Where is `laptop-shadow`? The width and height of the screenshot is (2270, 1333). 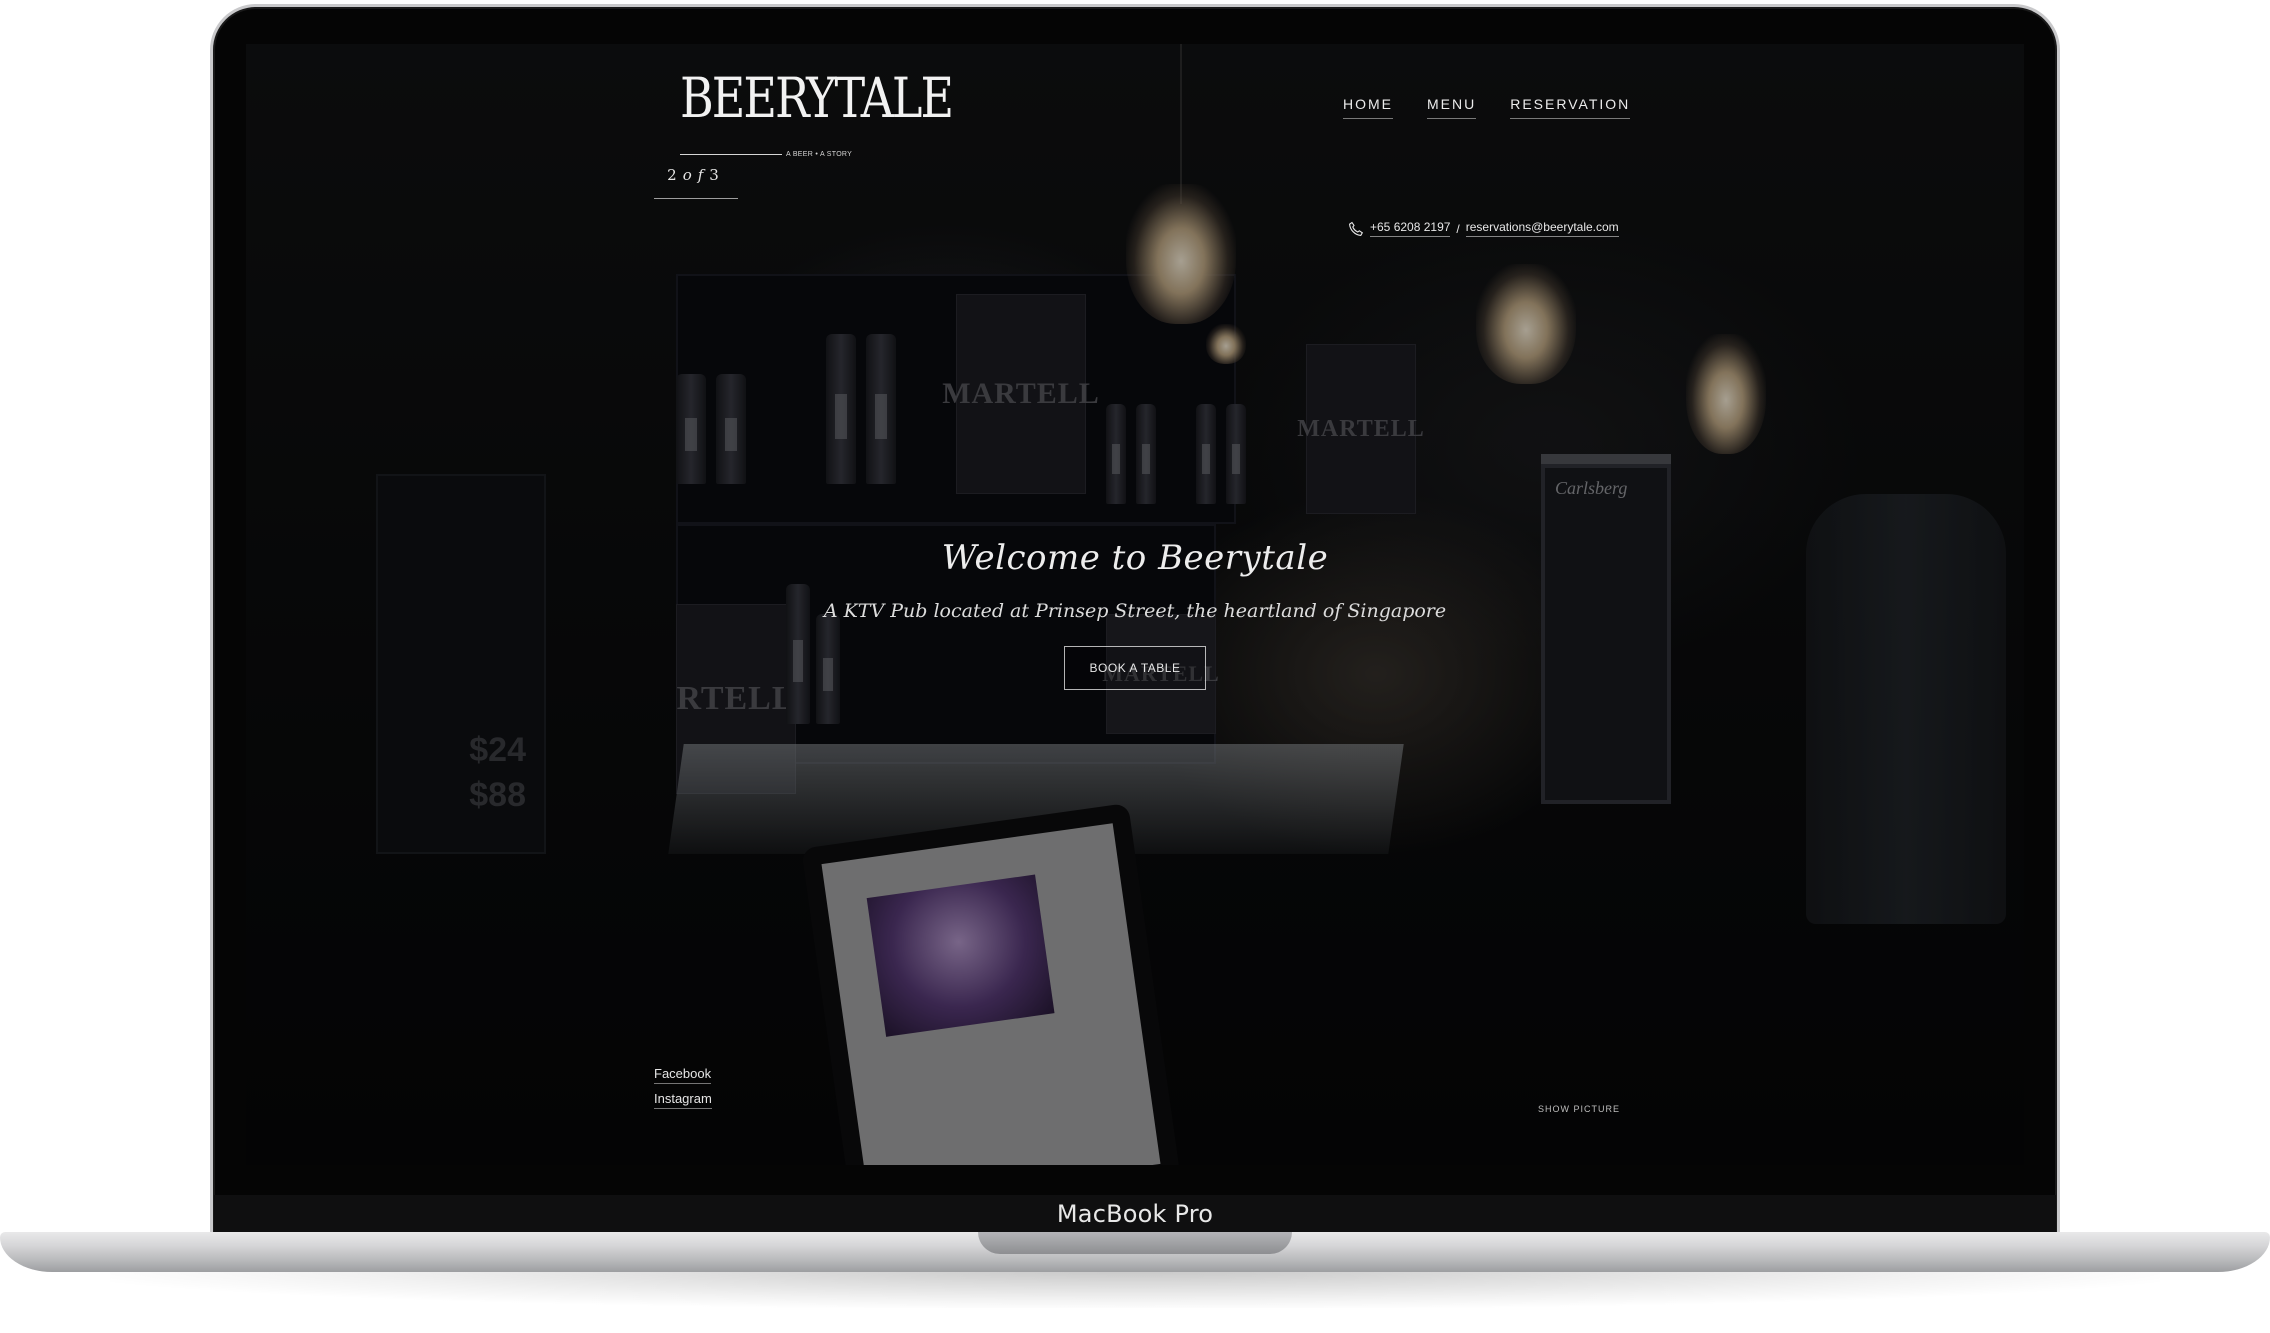
laptop-shadow is located at coordinates (1135, 1289).